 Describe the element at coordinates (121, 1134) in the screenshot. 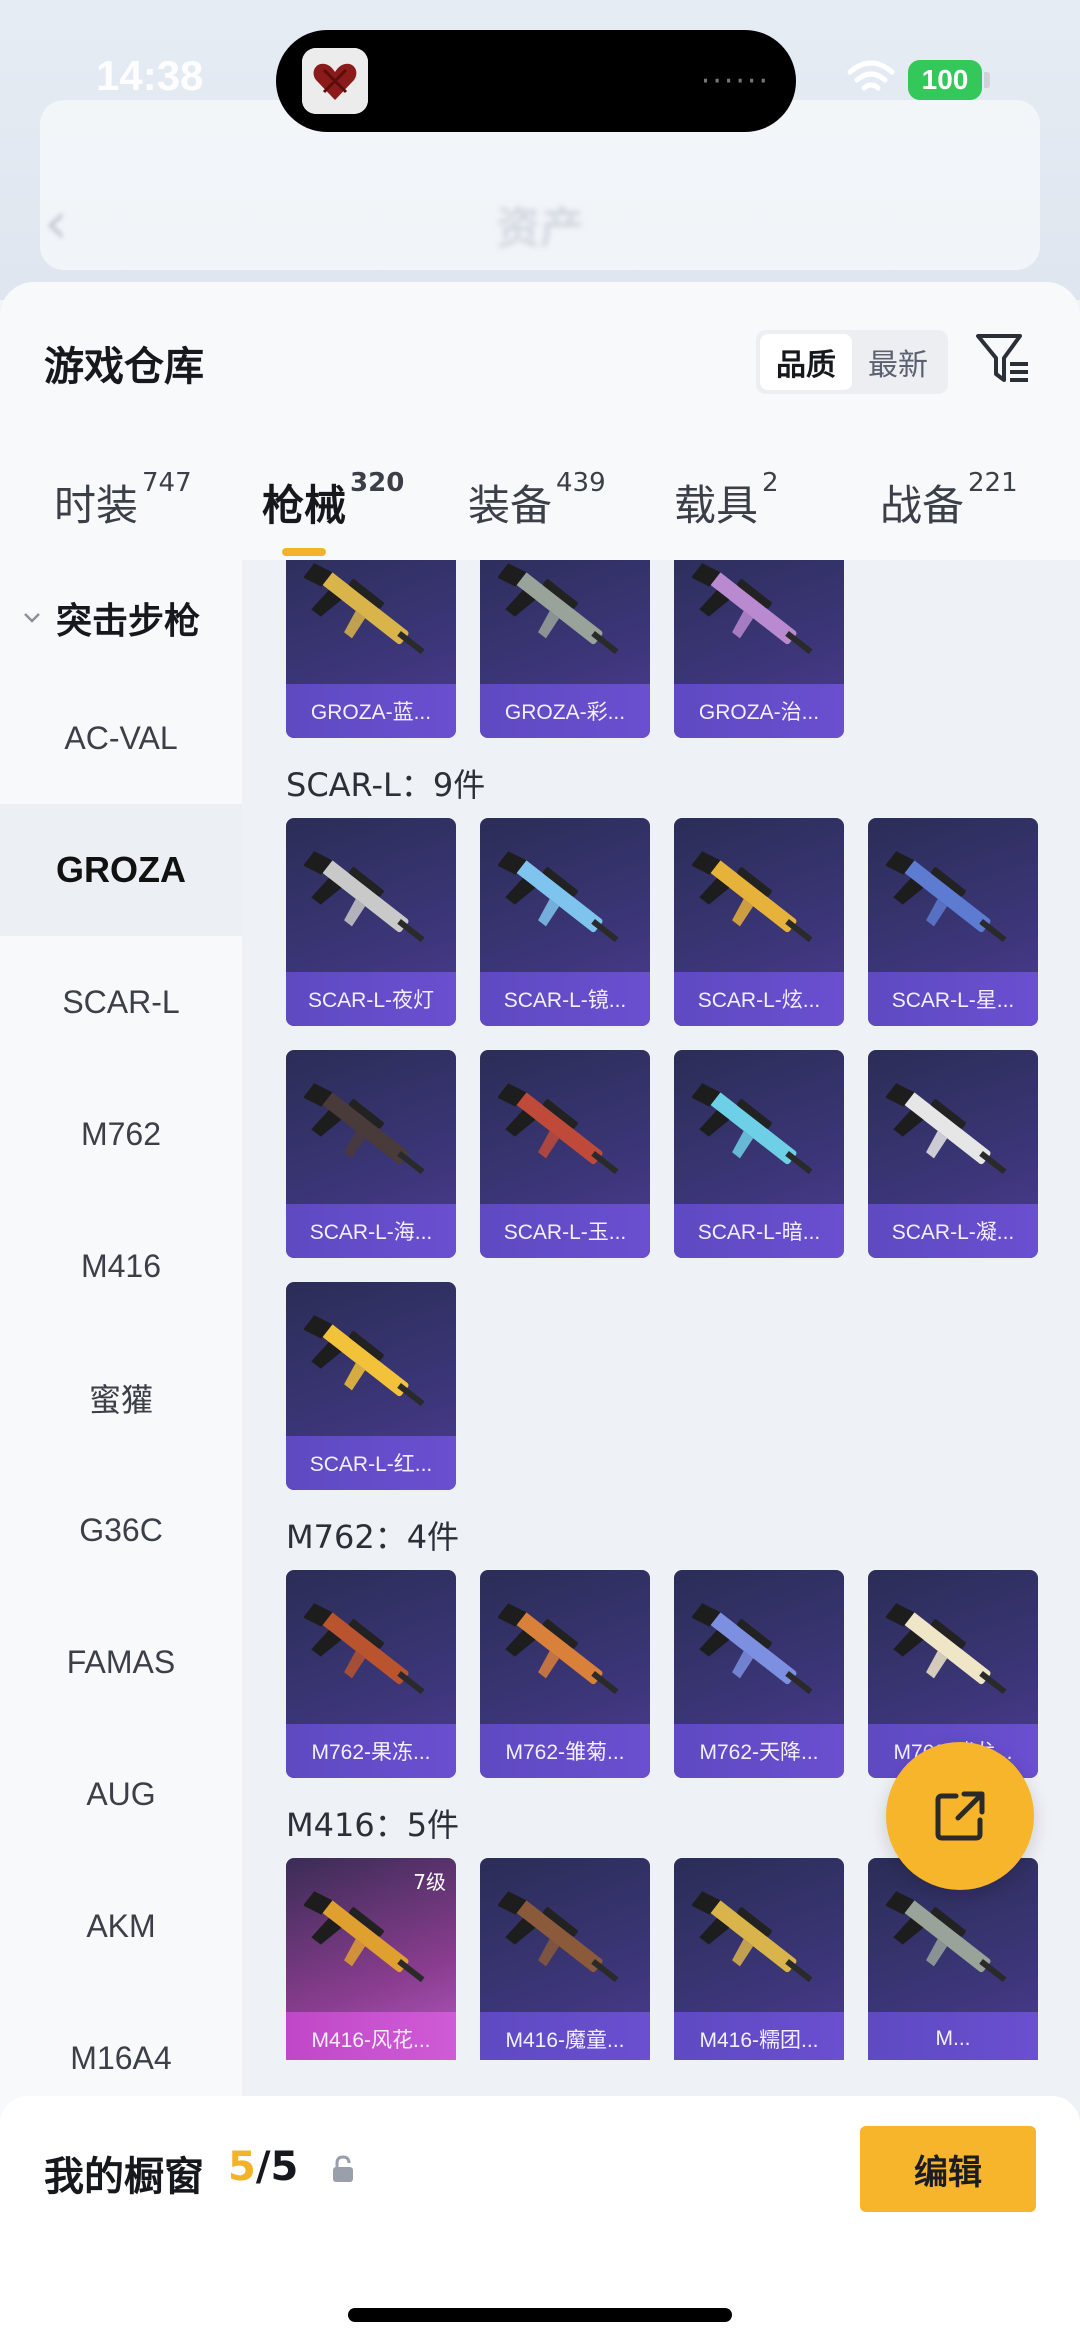

I see `sidebar-item: M762` at that location.